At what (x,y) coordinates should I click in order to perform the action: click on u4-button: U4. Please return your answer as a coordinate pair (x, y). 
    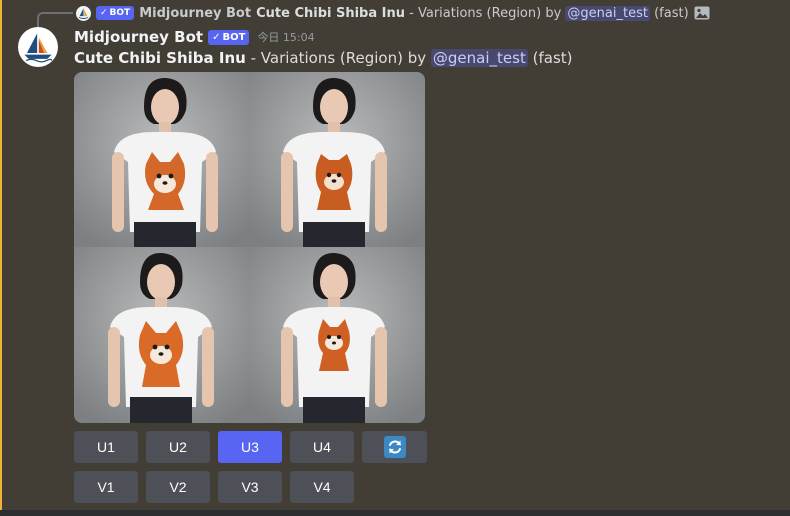
    Looking at the image, I should click on (322, 447).